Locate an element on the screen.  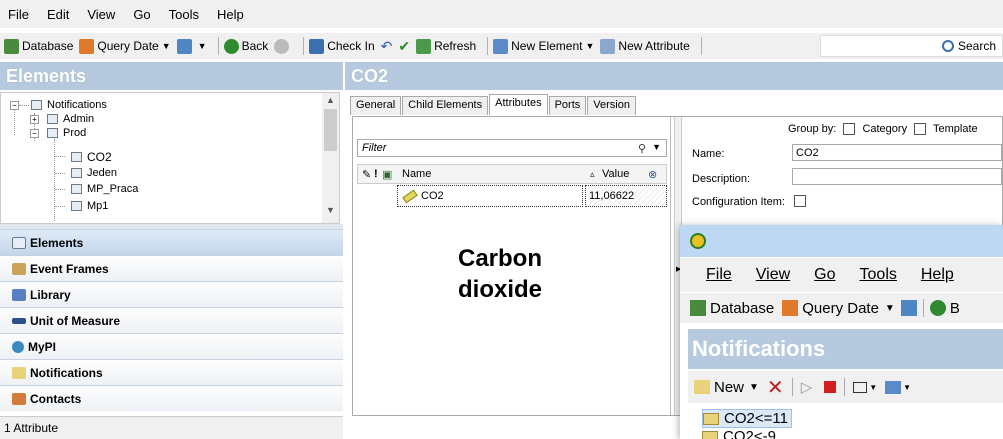
configuration-item-label: Configuration Item: is located at coordinates (738, 202).